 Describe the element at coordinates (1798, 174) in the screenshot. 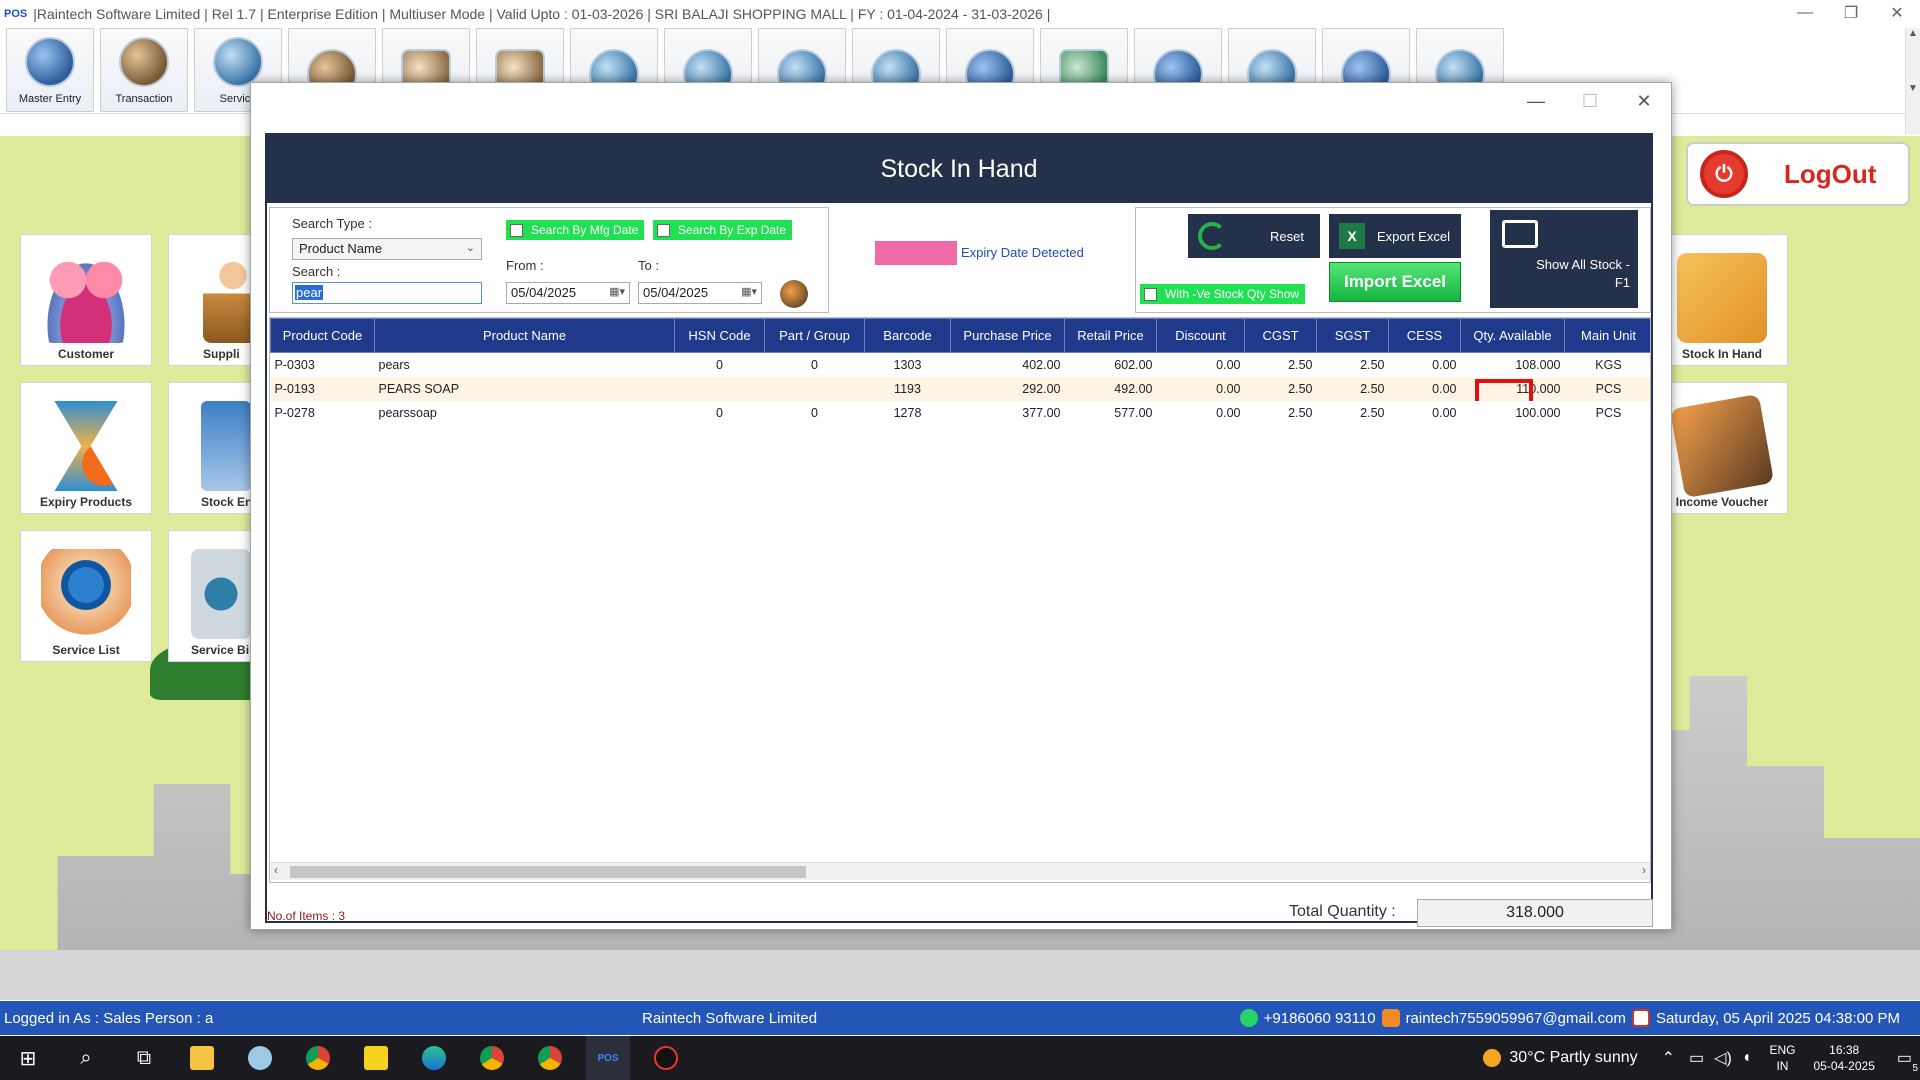

I see `logout-button: ⏻ LogOut` at that location.